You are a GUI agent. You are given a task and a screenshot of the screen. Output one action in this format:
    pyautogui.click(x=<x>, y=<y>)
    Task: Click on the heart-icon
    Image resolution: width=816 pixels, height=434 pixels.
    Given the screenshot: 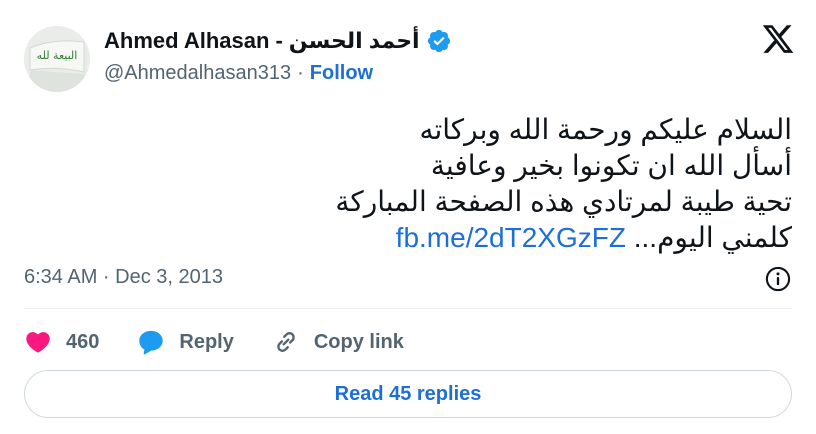 What is the action you would take?
    pyautogui.click(x=38, y=342)
    